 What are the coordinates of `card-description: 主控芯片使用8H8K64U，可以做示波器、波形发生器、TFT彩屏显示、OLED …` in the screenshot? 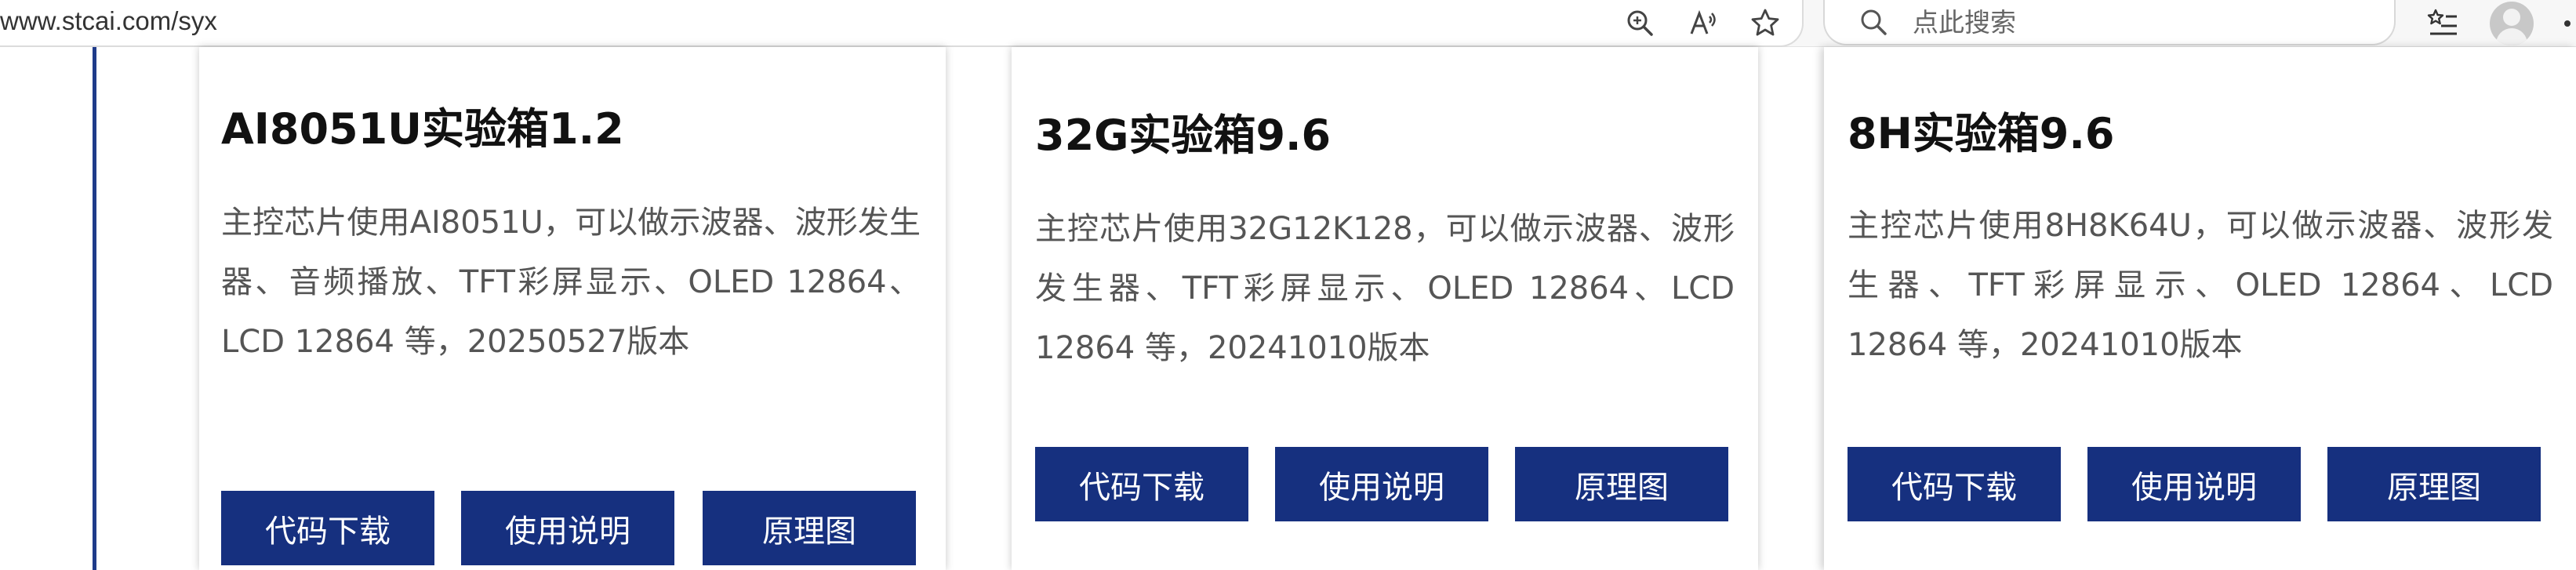 It's located at (2200, 285).